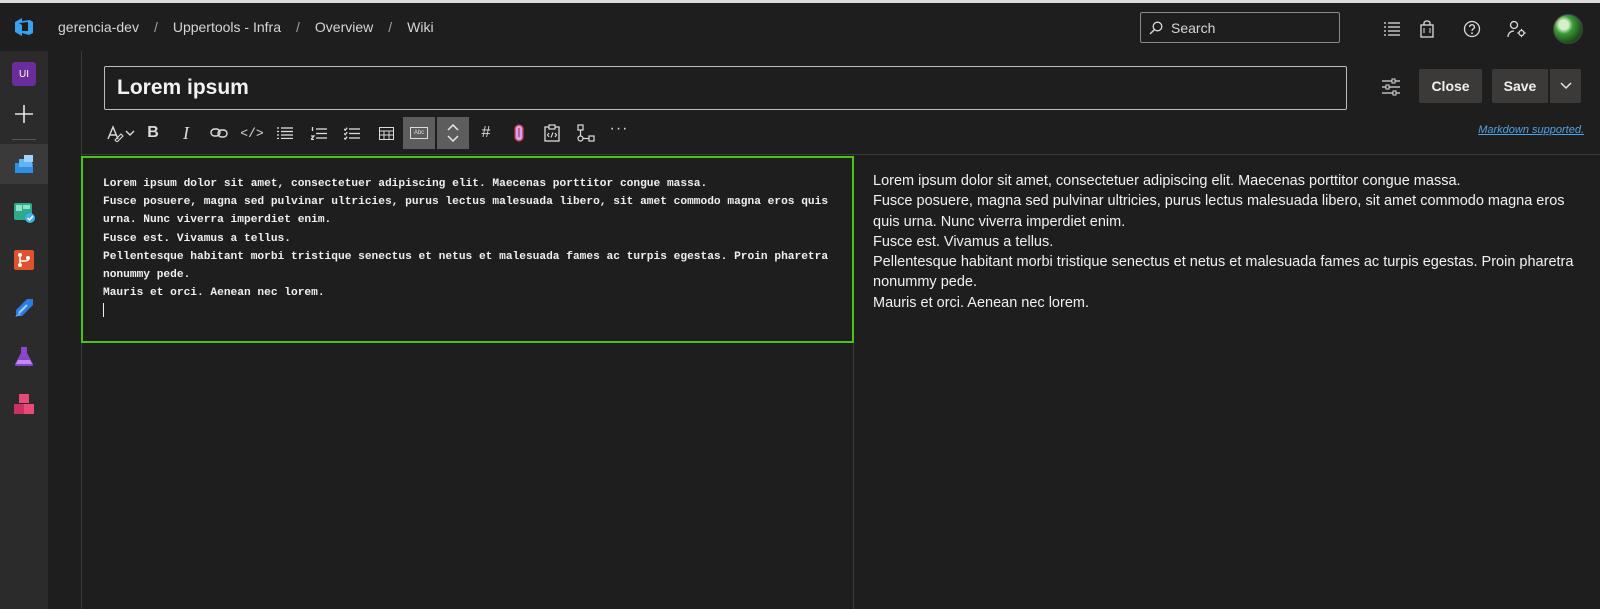 This screenshot has height=609, width=1600. What do you see at coordinates (24, 330) in the screenshot?
I see `left-nav: UI` at bounding box center [24, 330].